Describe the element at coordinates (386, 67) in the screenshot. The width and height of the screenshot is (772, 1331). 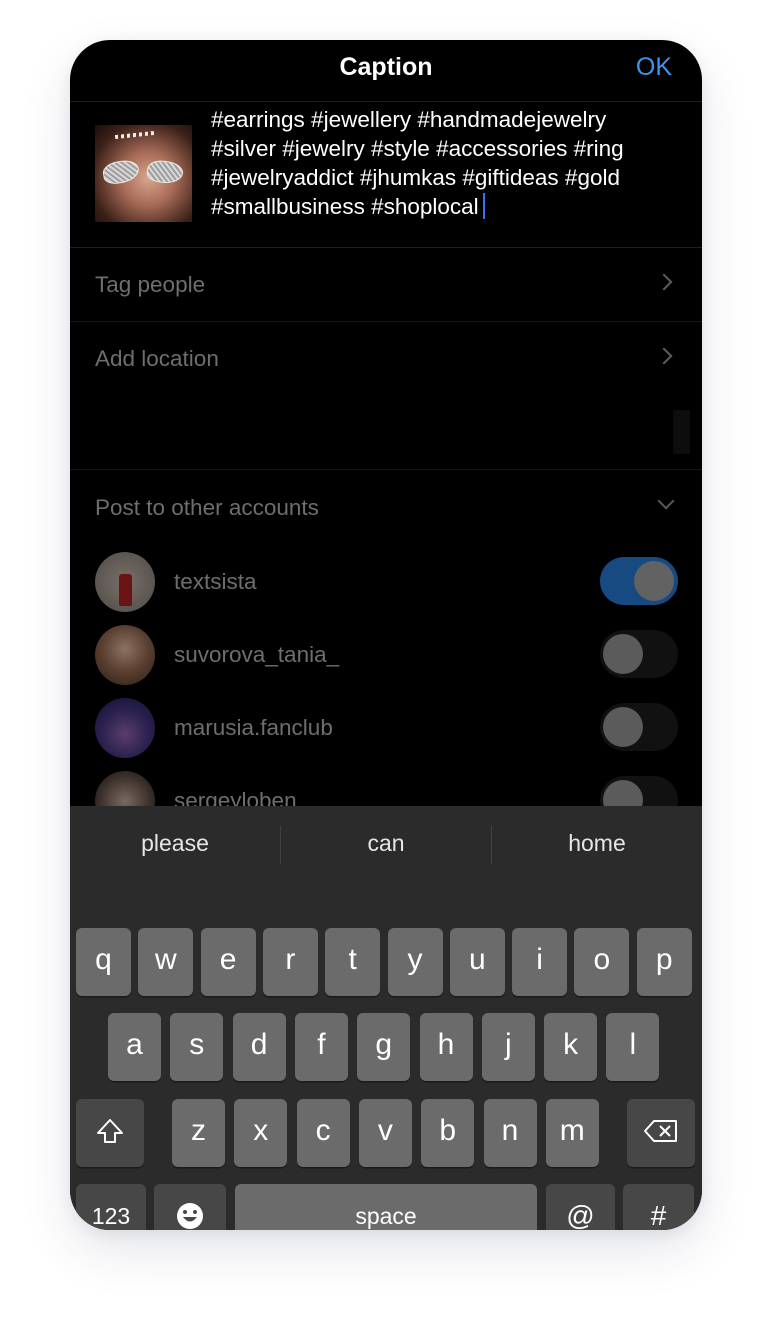
I see `page-title: Caption` at that location.